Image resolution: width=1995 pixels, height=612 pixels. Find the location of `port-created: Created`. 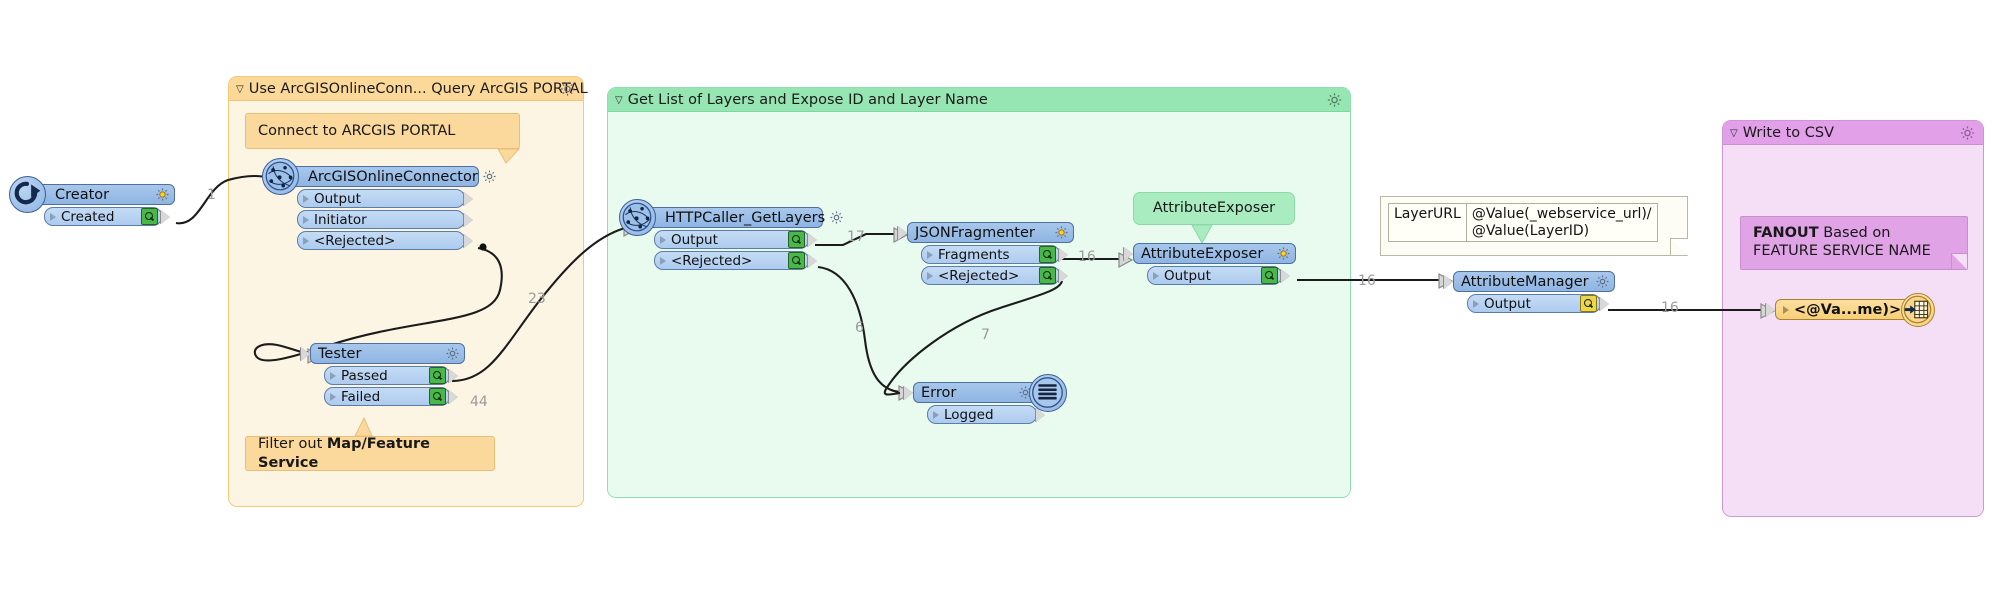

port-created: Created is located at coordinates (107, 216).